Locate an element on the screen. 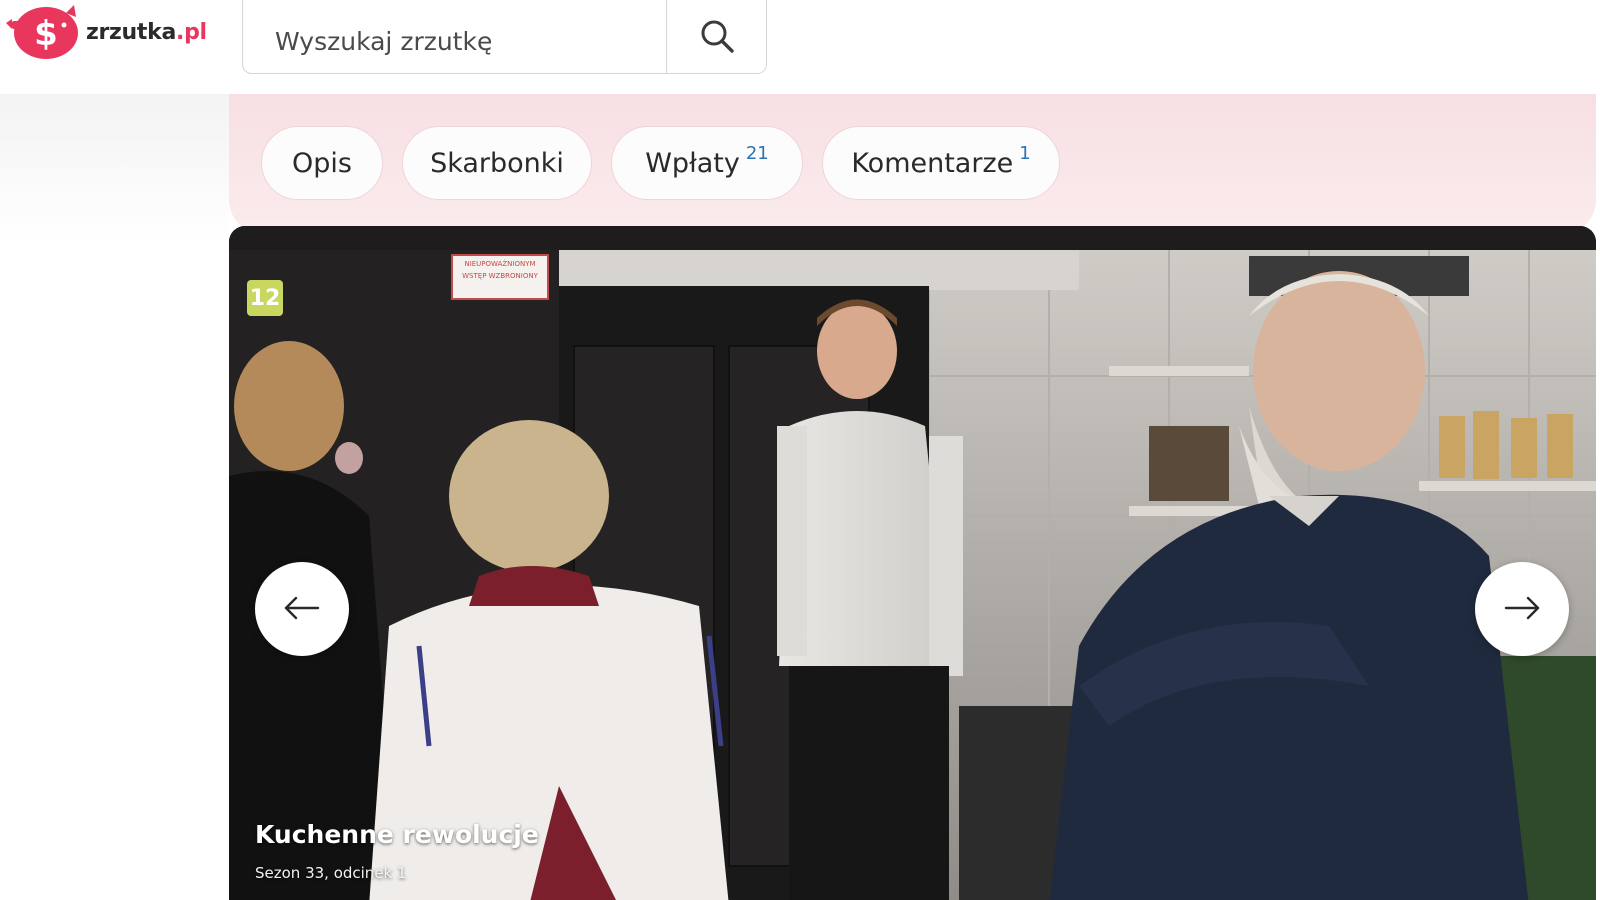 Image resolution: width=1600 pixels, height=900 pixels. search-box is located at coordinates (504, 37).